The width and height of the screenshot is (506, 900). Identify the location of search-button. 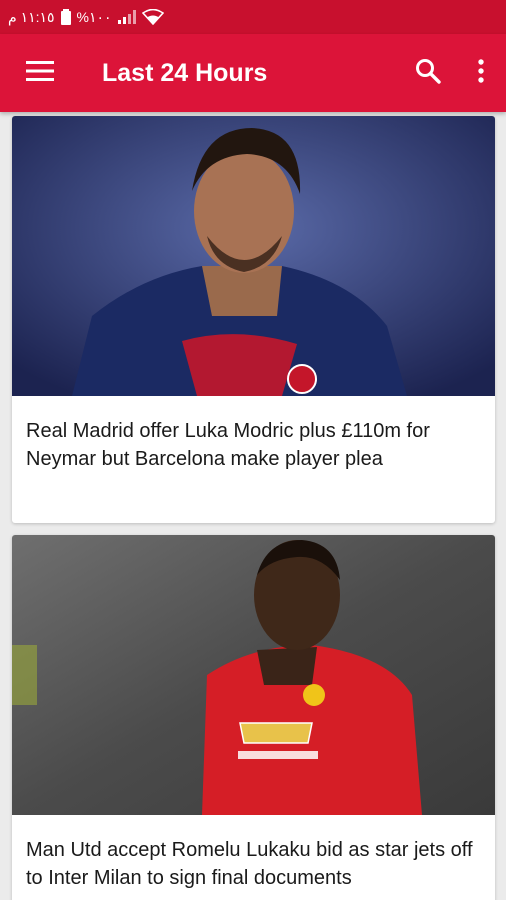
(428, 73).